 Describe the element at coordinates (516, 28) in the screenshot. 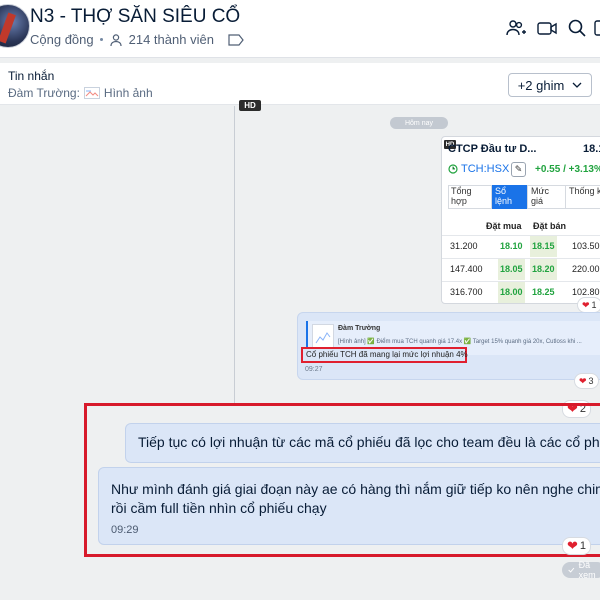

I see `add-member-icon` at that location.